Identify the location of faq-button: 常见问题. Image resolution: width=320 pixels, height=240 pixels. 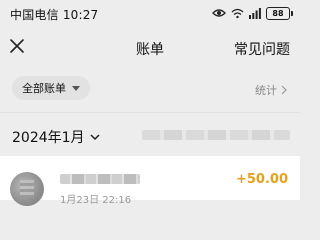
(262, 49).